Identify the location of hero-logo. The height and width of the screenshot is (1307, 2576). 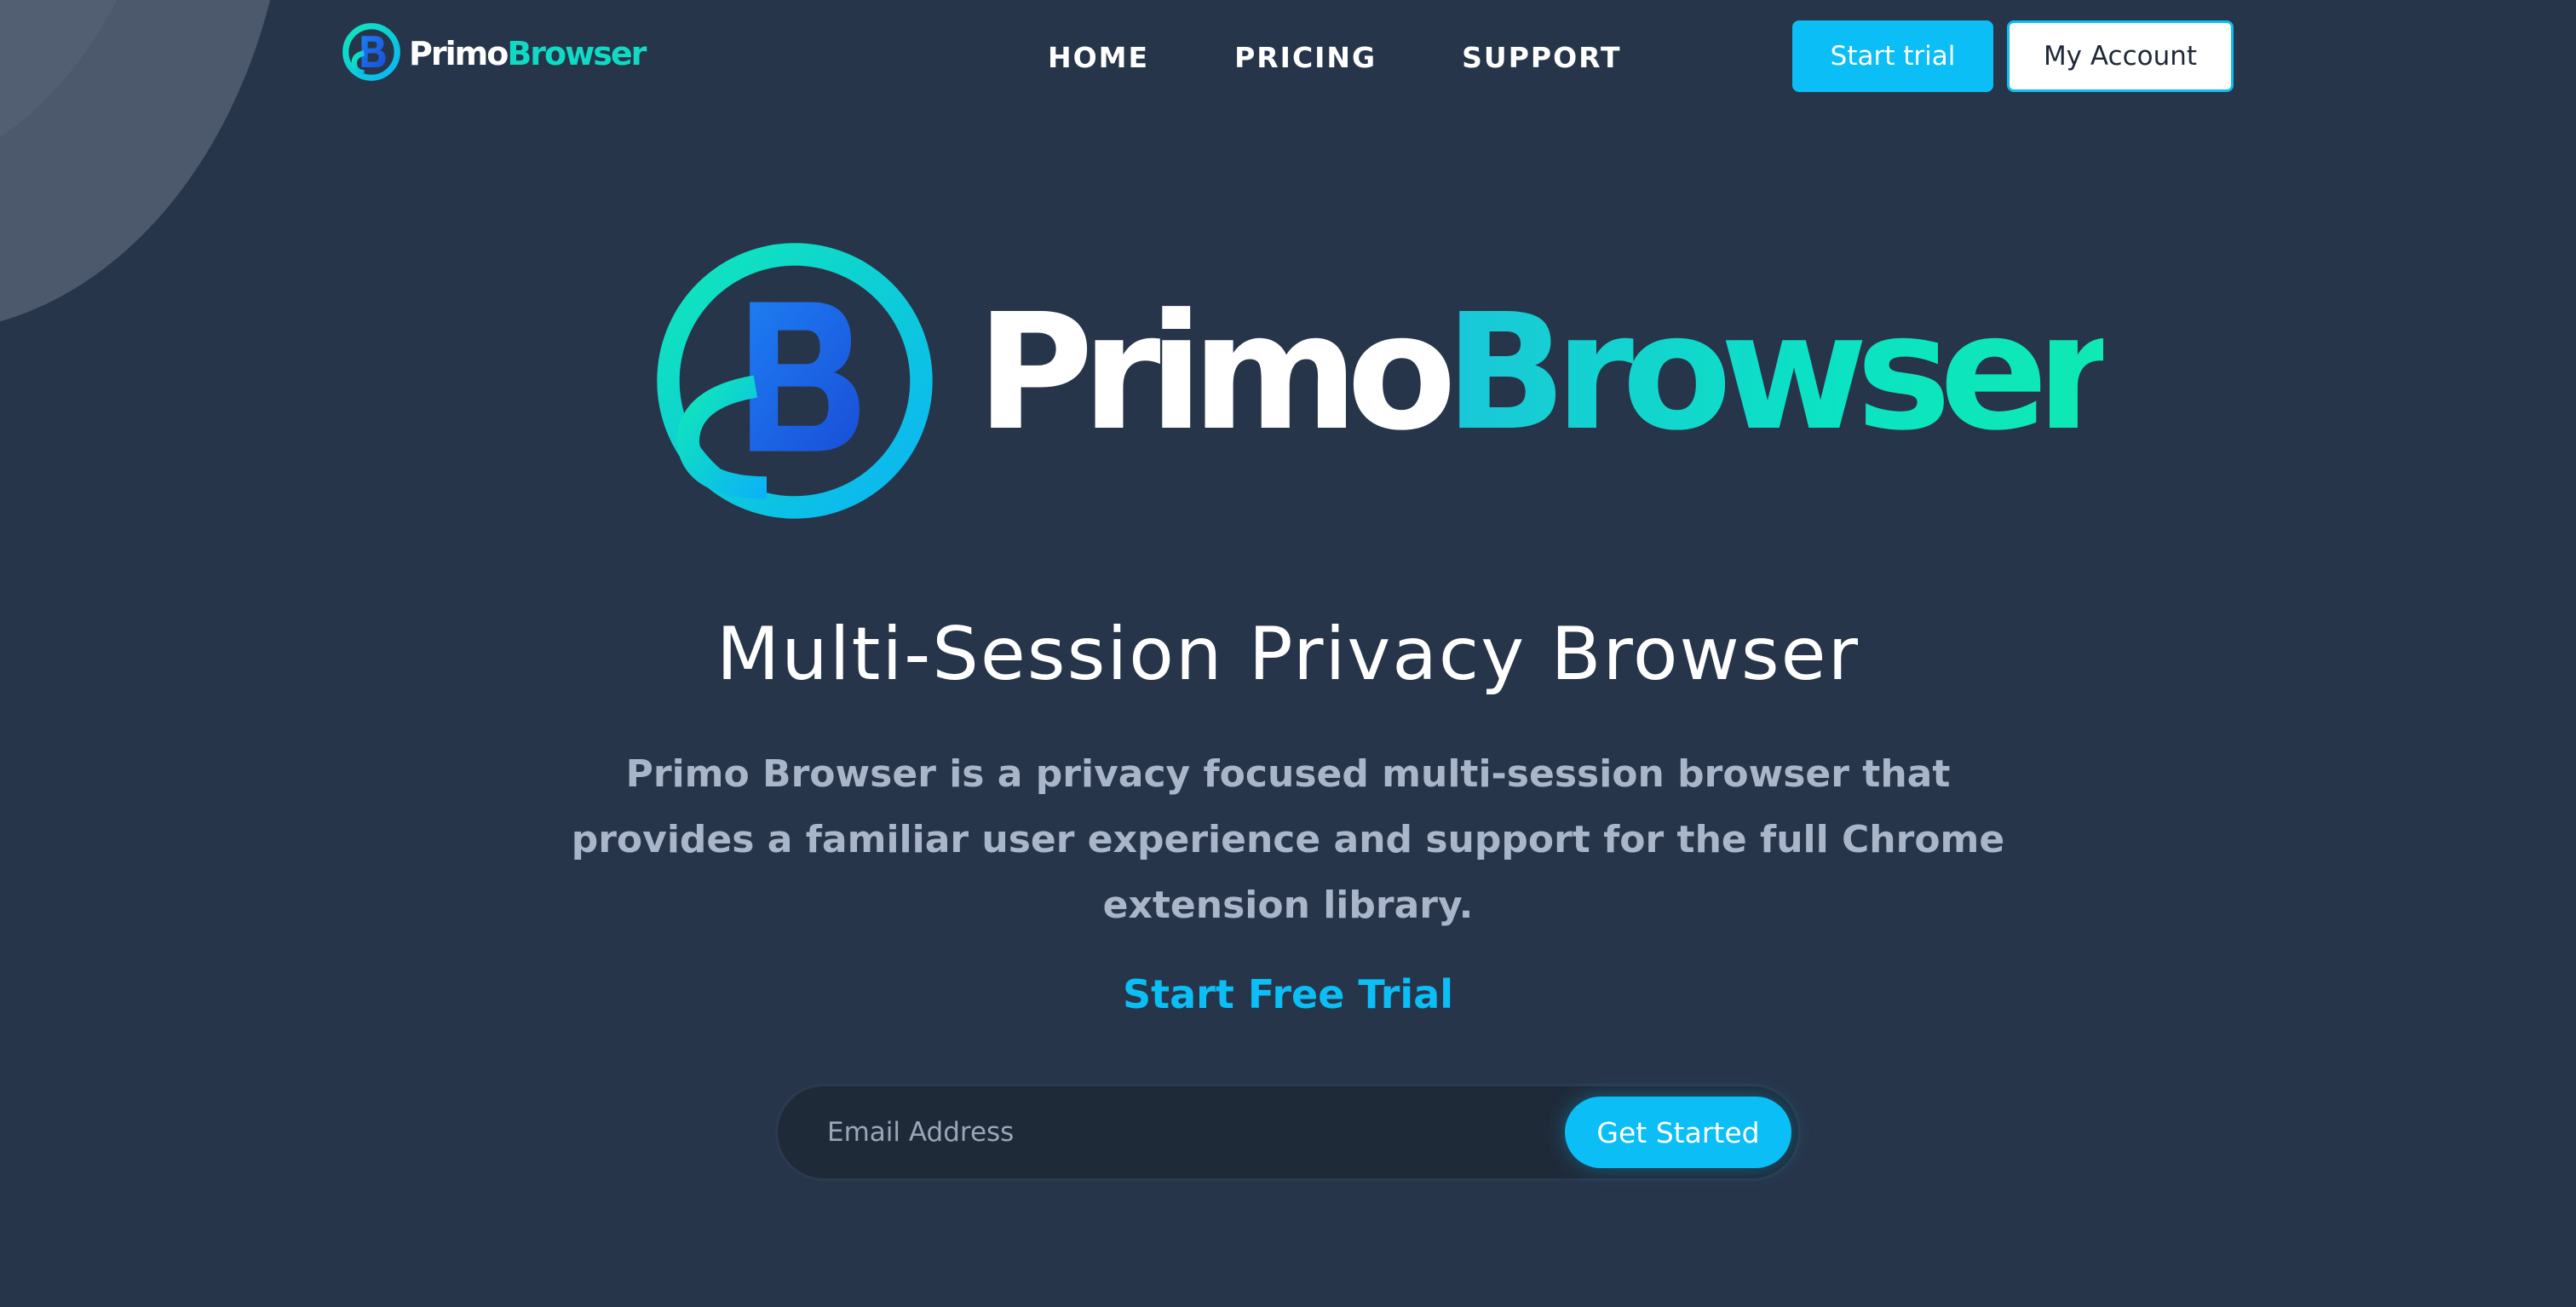
(795, 383).